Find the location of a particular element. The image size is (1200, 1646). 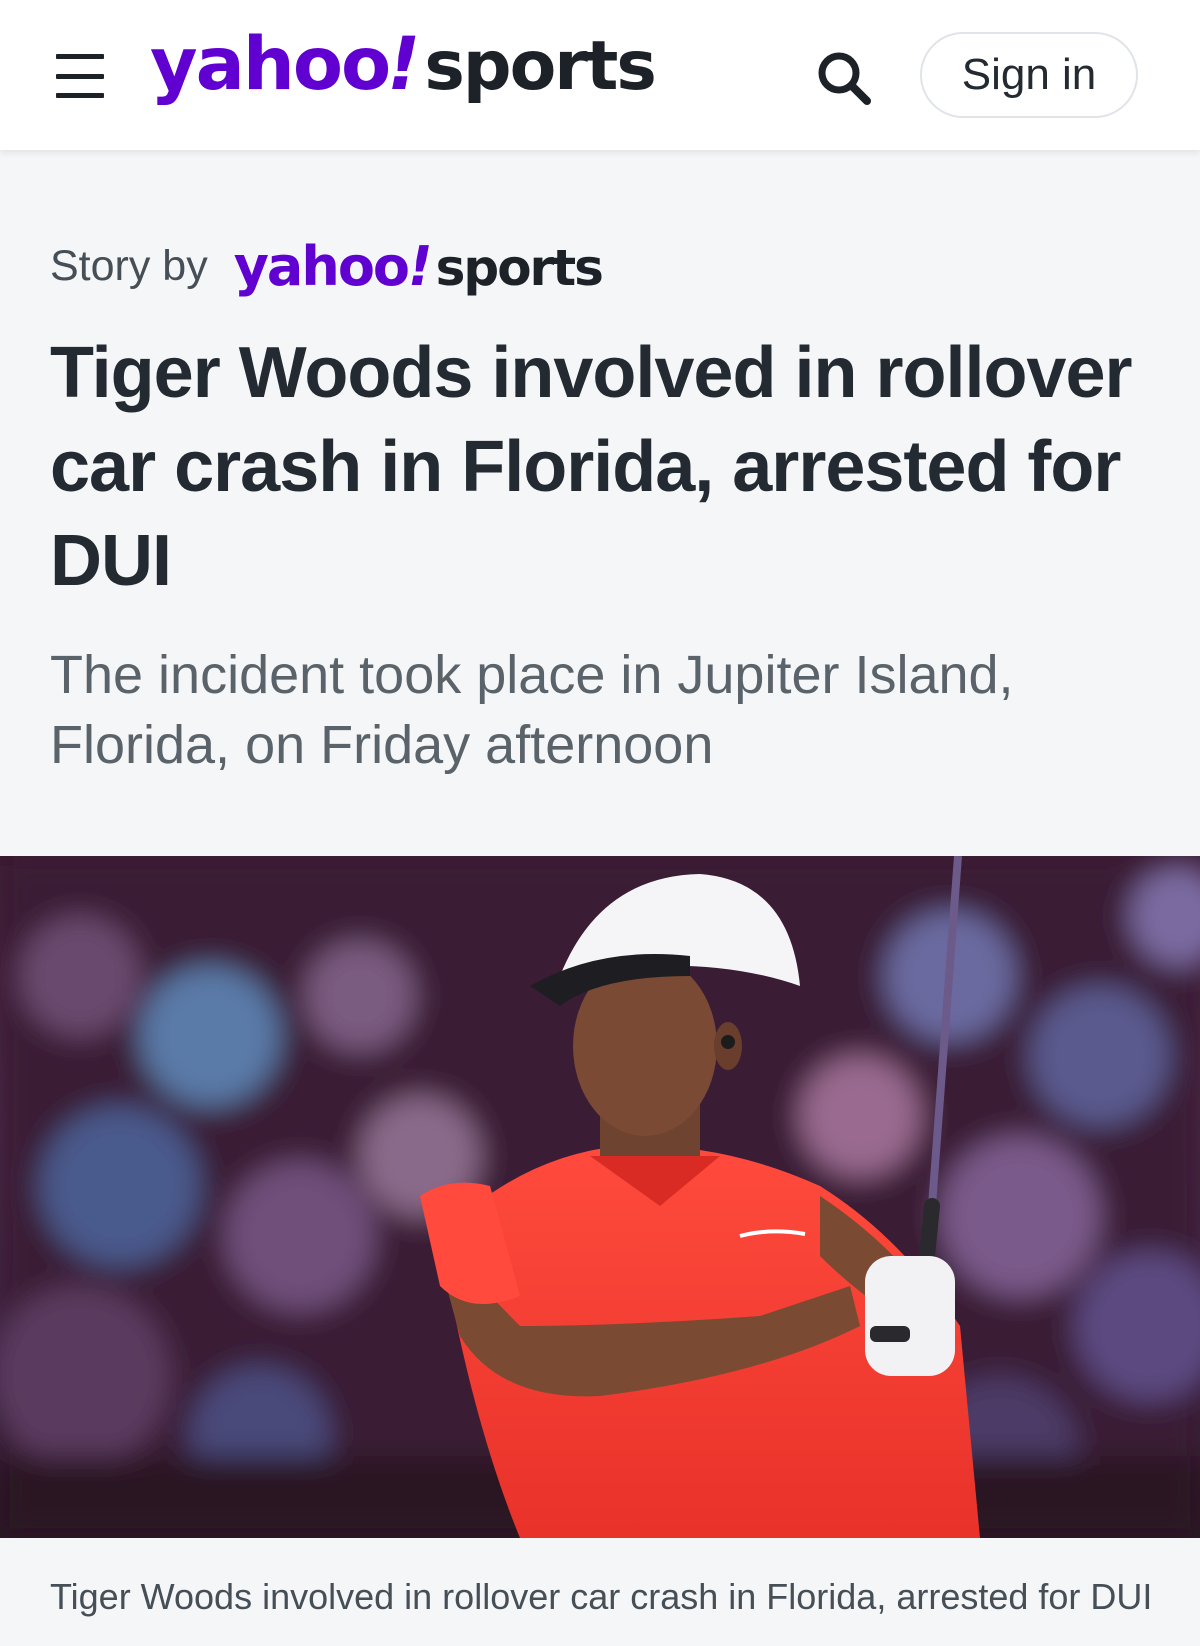

byline-logo-bang-text: ! is located at coordinates (420, 266).